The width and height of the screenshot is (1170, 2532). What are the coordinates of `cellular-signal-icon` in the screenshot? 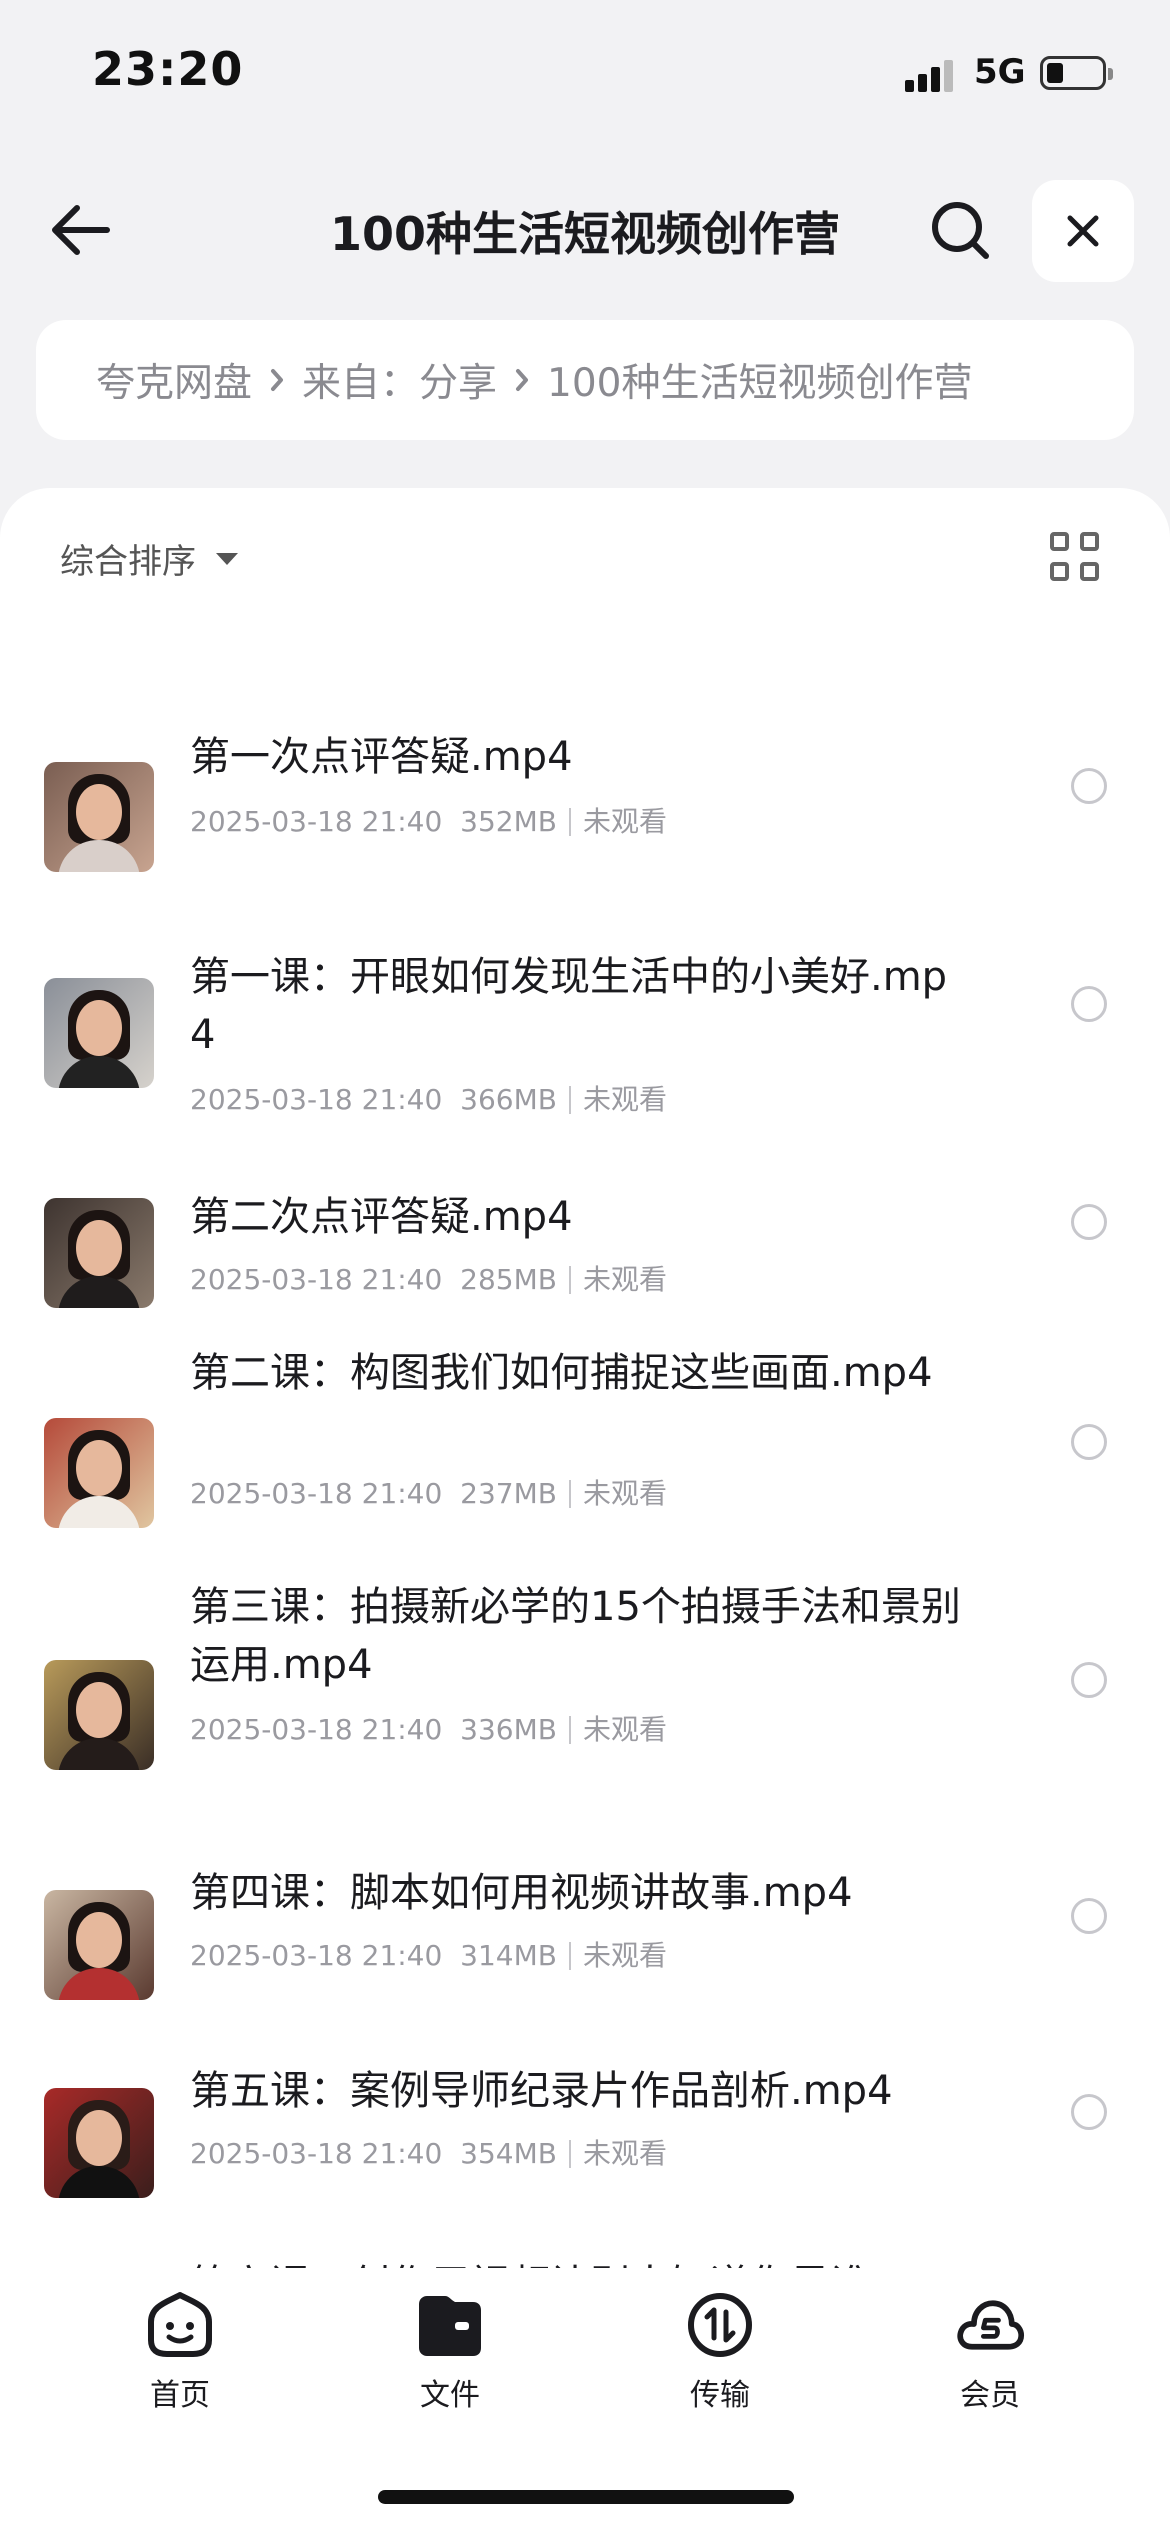 It's located at (930, 74).